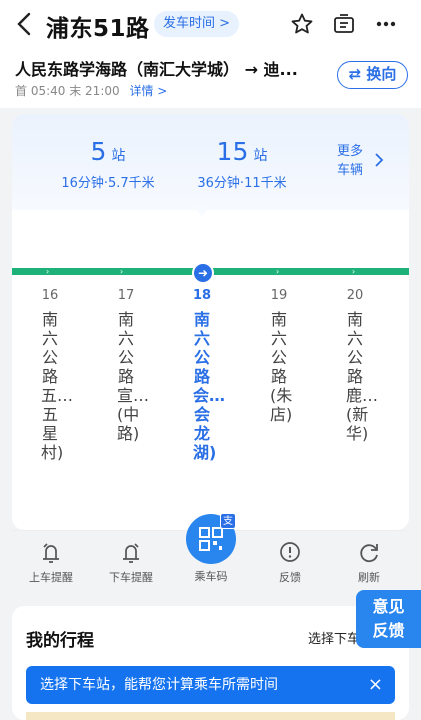 The image size is (421, 720). Describe the element at coordinates (242, 183) in the screenshot. I see `eta-time-distance: 36分钟·11千米` at that location.